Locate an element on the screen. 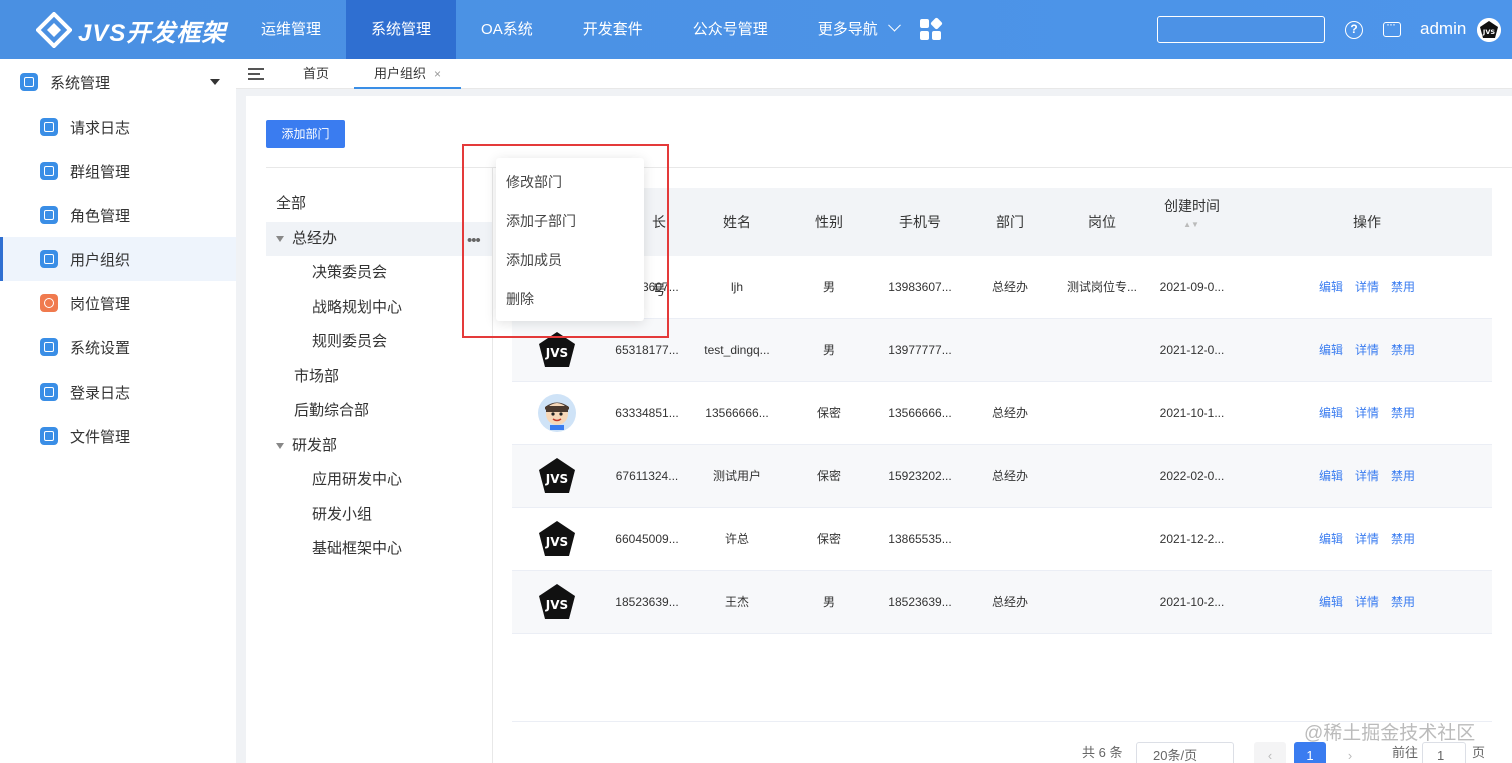  sidebar-header: 系统管理 is located at coordinates (118, 82).